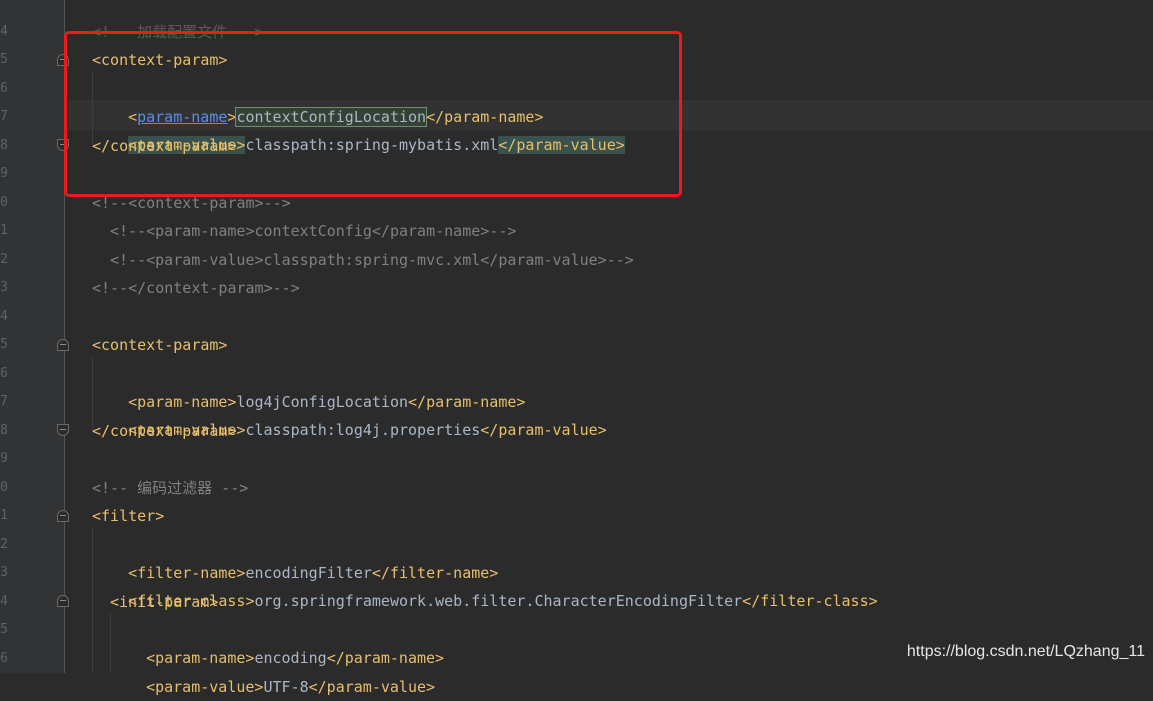 This screenshot has height=701, width=1153. I want to click on code-line: <init-param>, so click(164, 602).